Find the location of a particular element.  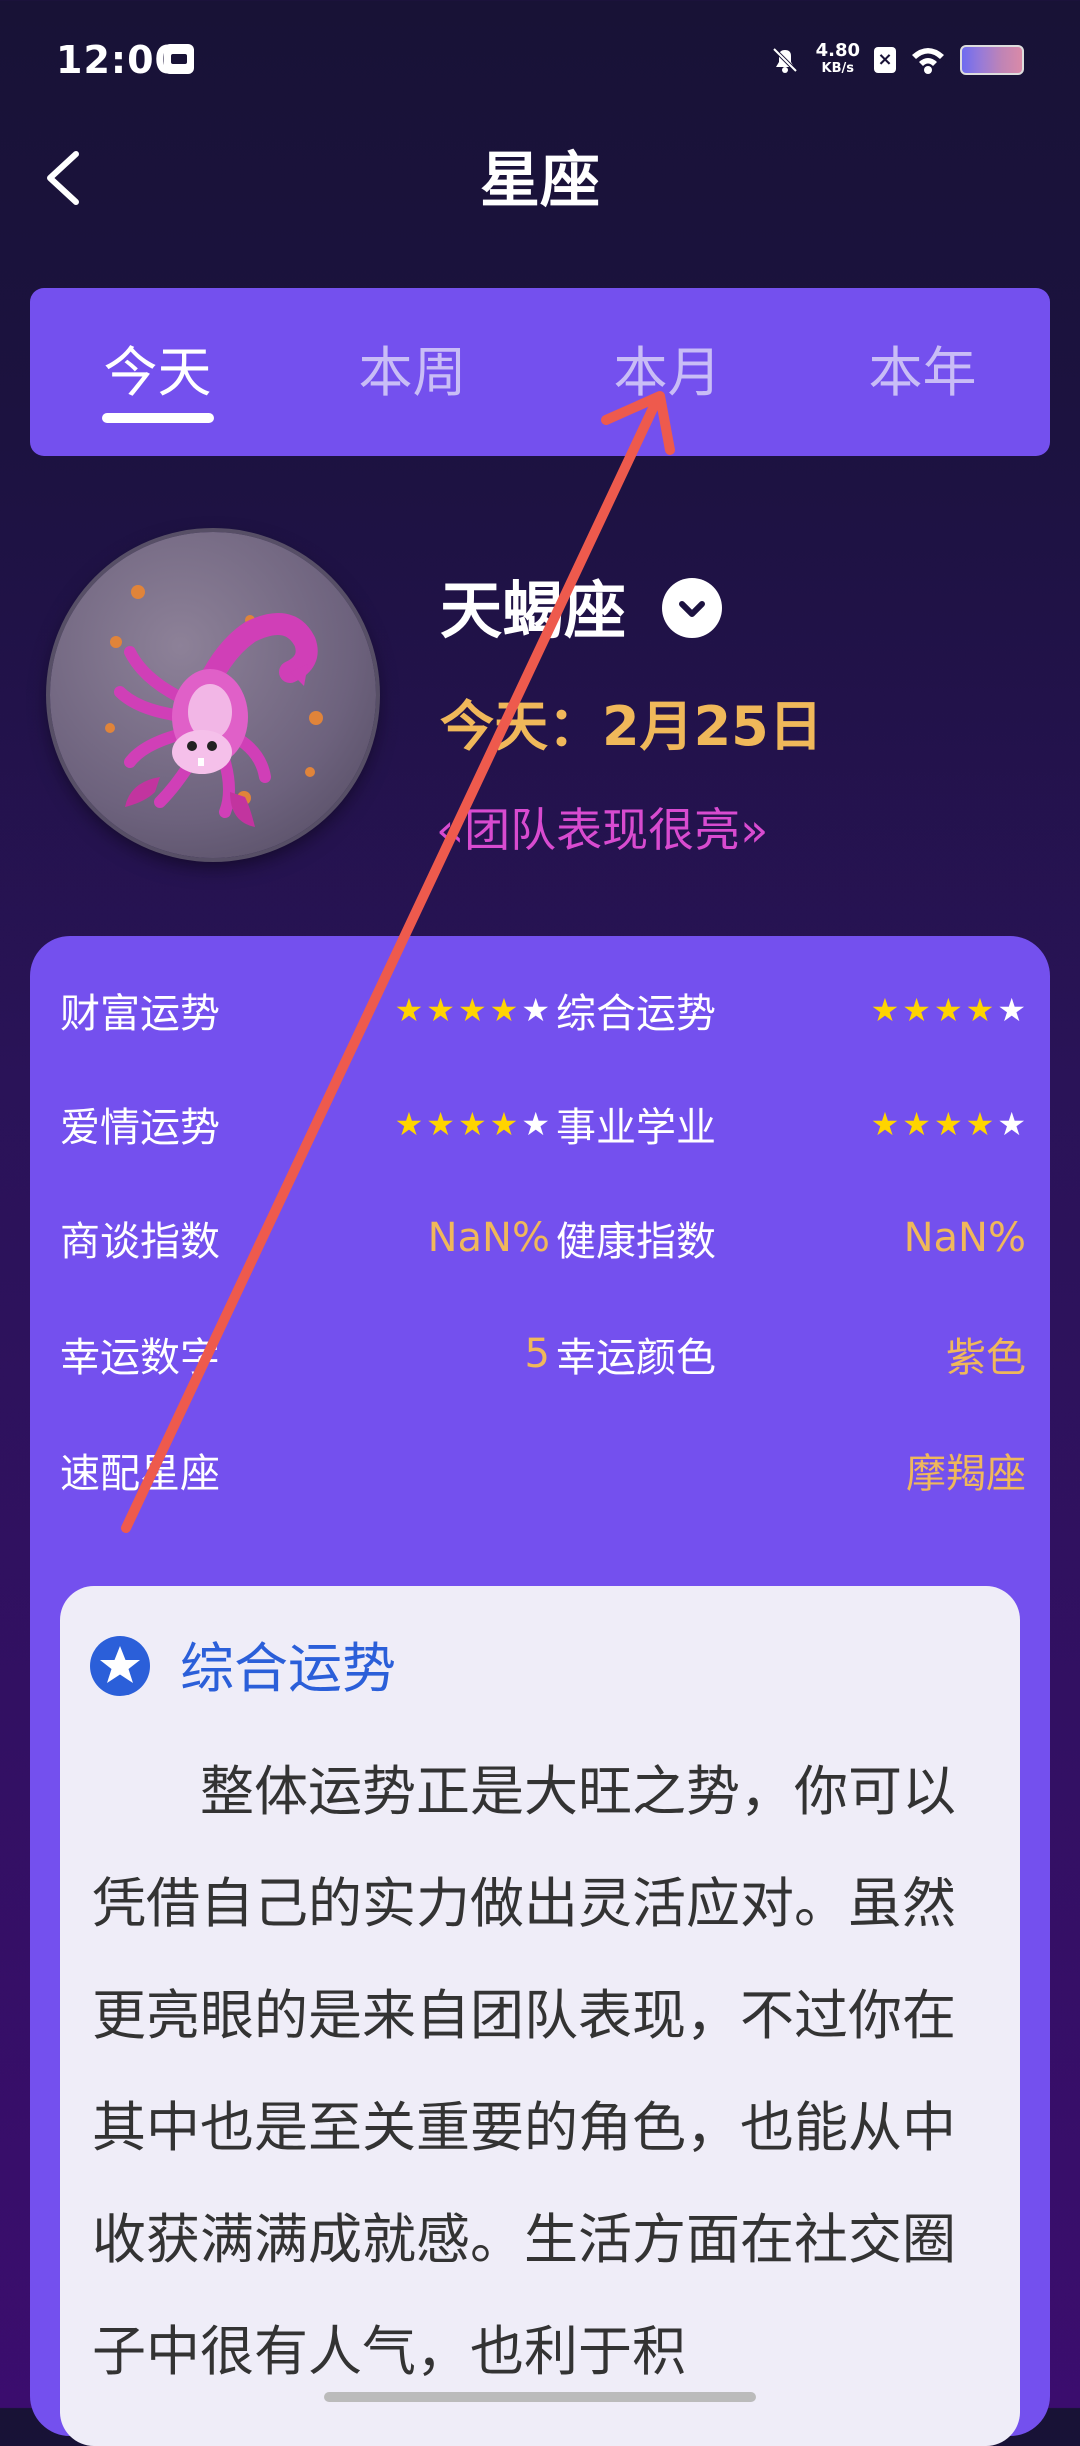

health-value: NaN% is located at coordinates (964, 1238).